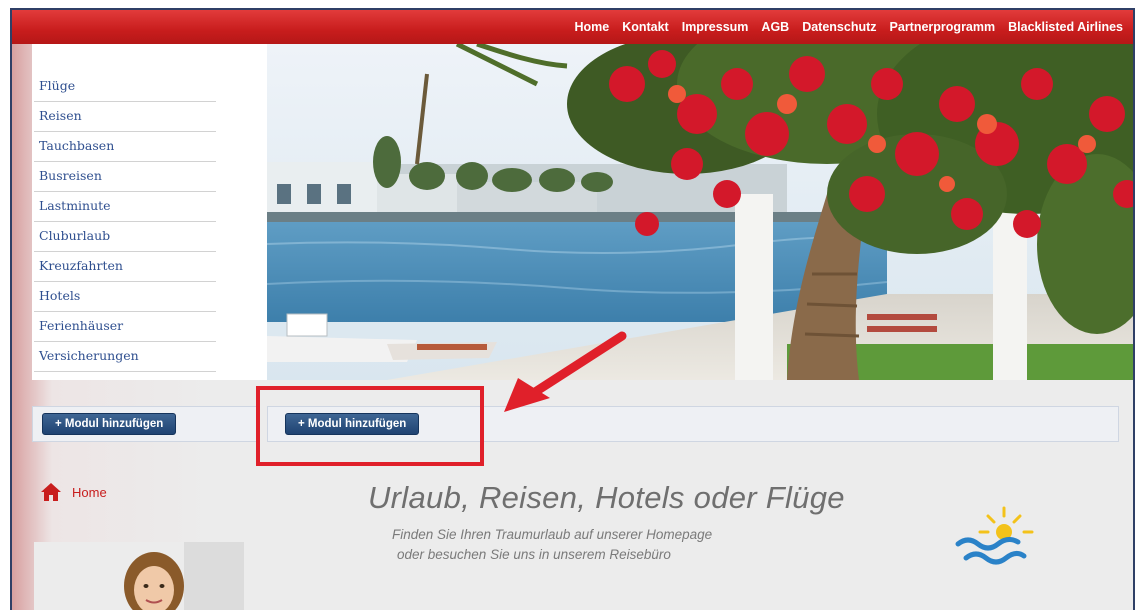 The width and height of the screenshot is (1145, 610). Describe the element at coordinates (715, 27) in the screenshot. I see `nav-impressum-link: Impressum` at that location.